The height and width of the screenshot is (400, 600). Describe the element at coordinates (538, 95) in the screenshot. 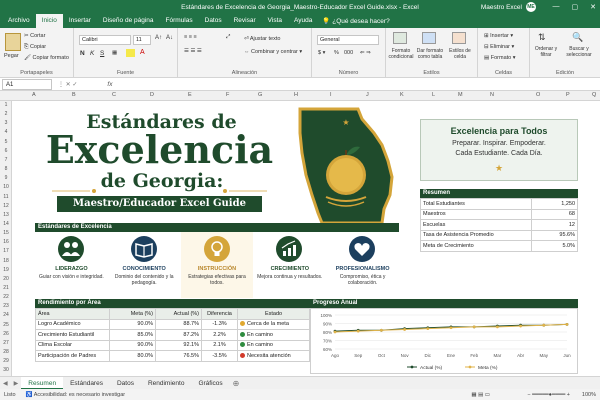

I see `column-header: O` at that location.